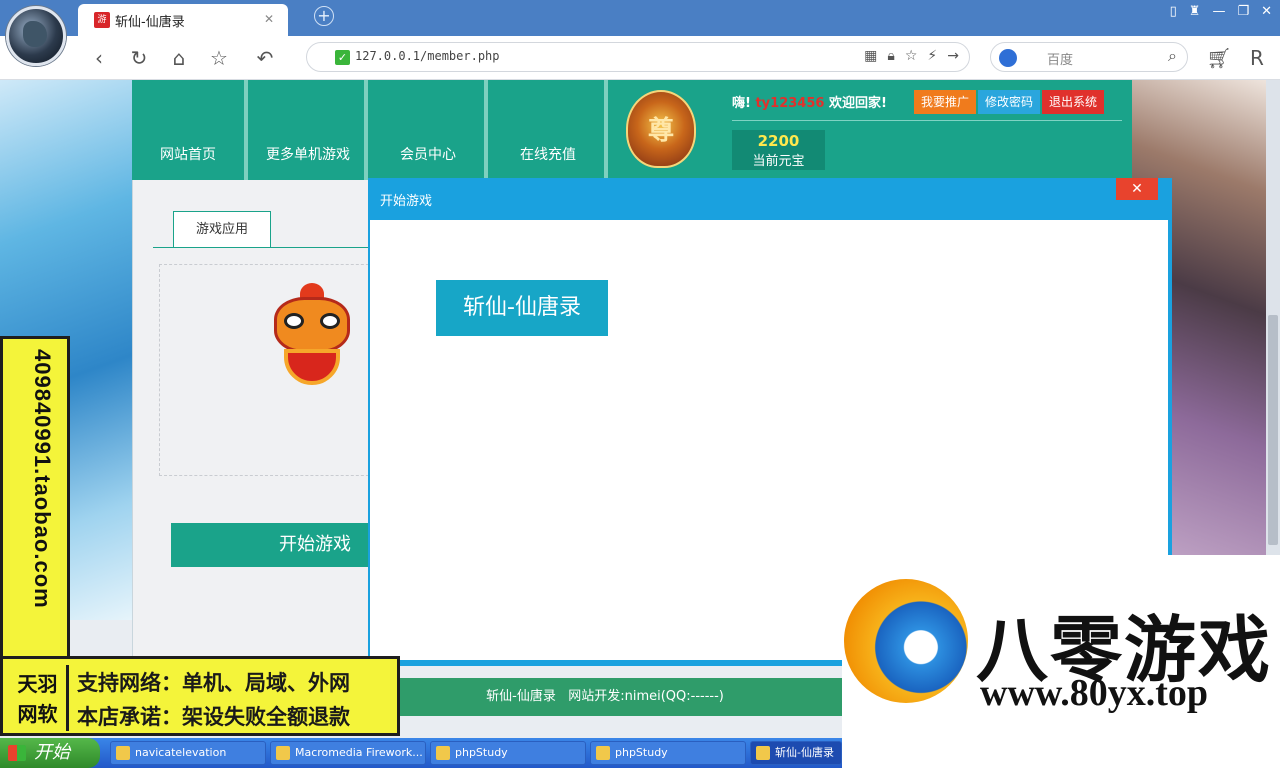 Image resolution: width=1280 pixels, height=768 pixels. Describe the element at coordinates (1218, 11) in the screenshot. I see `minimize-icon: —` at that location.